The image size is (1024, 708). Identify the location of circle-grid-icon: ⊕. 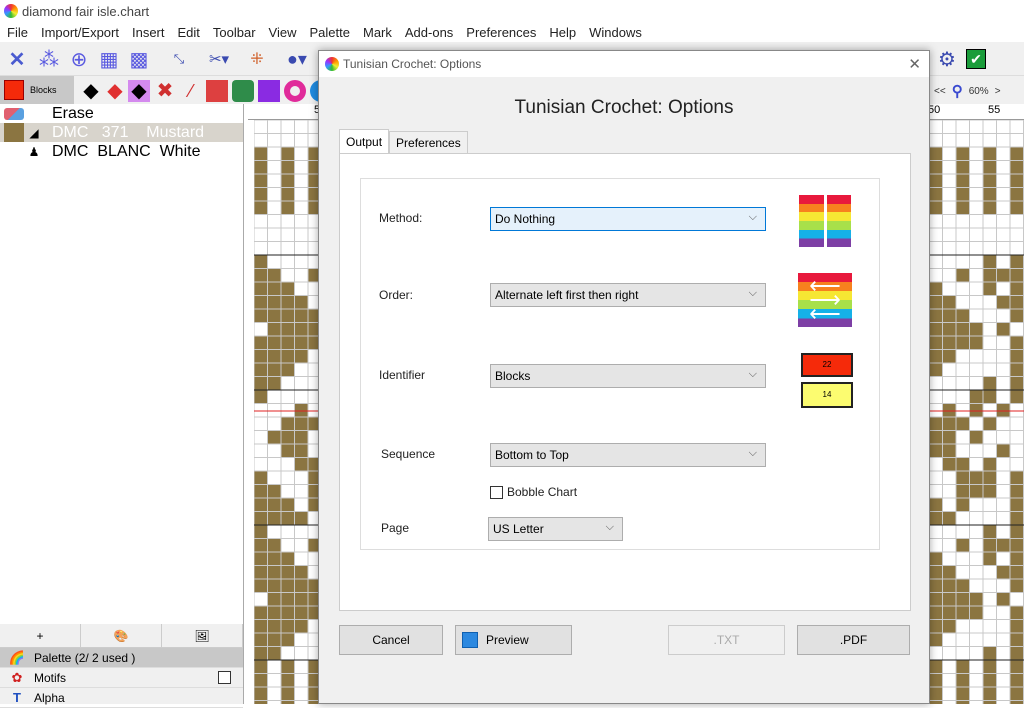
(79, 59).